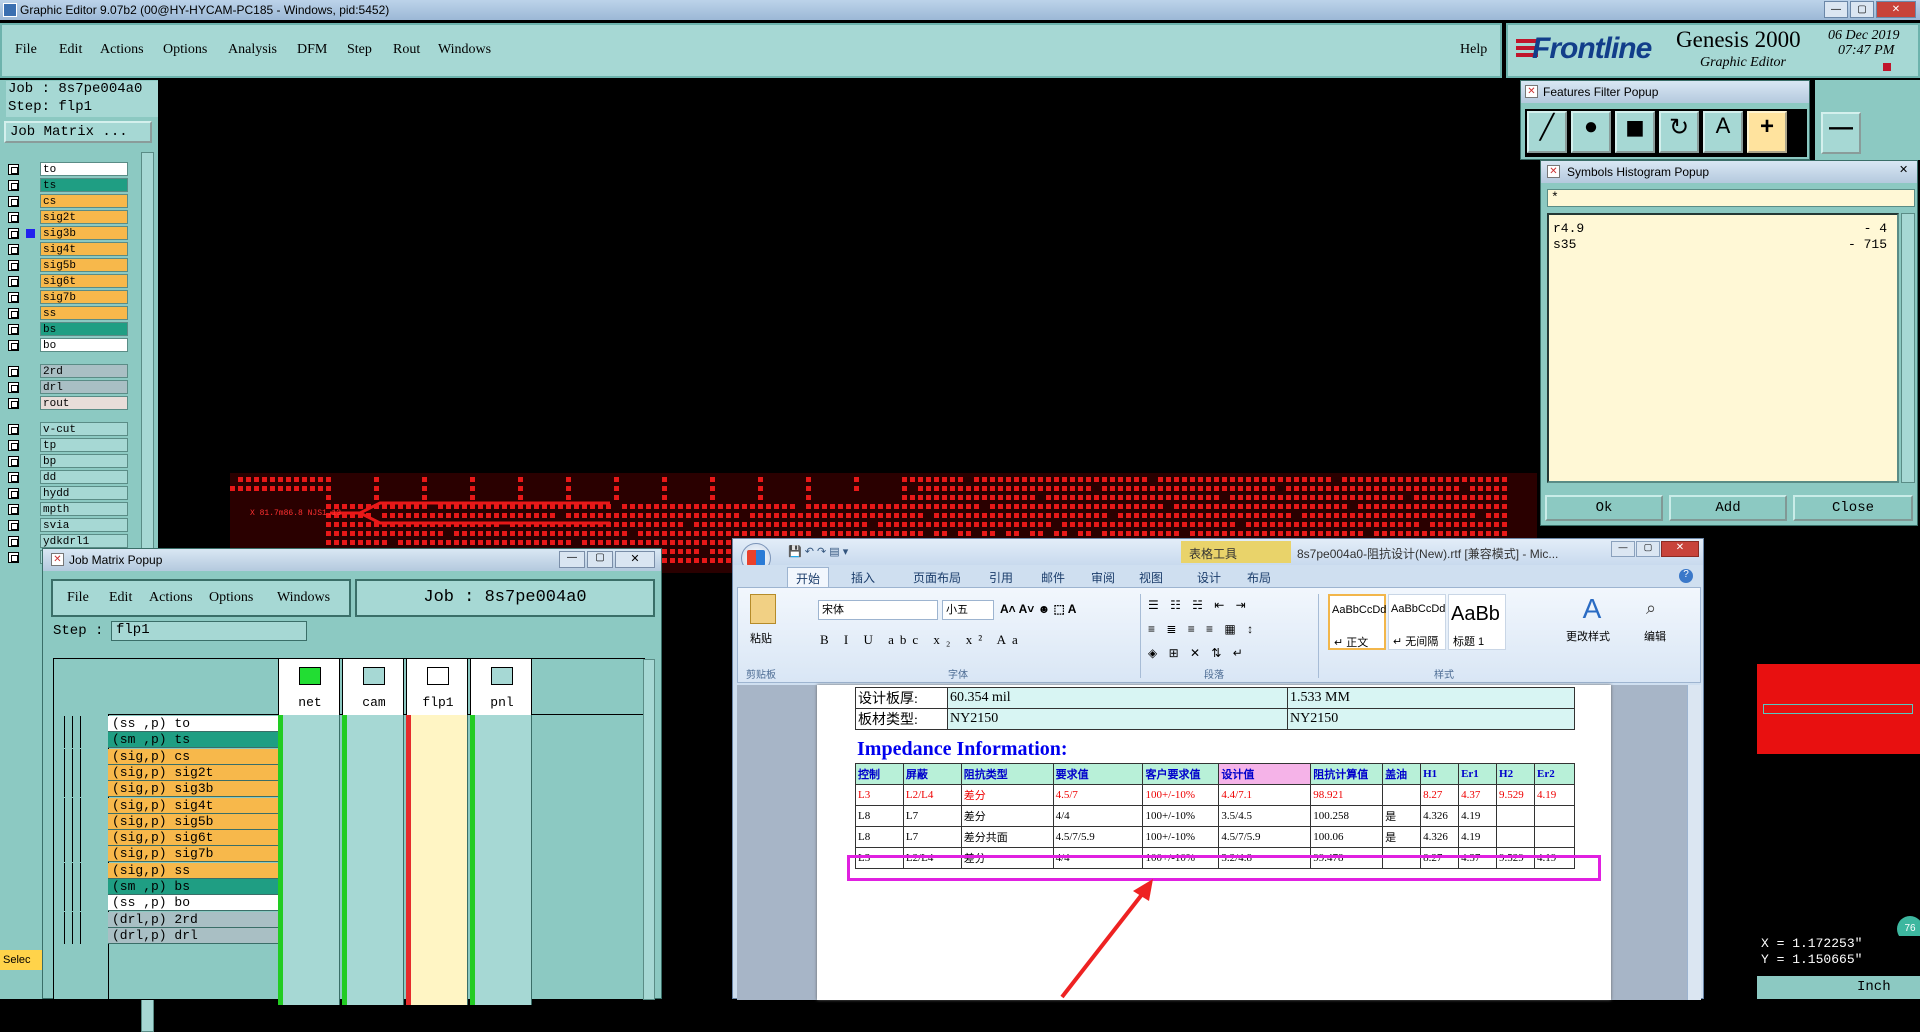  What do you see at coordinates (84, 169) in the screenshot?
I see `layer-name: to` at bounding box center [84, 169].